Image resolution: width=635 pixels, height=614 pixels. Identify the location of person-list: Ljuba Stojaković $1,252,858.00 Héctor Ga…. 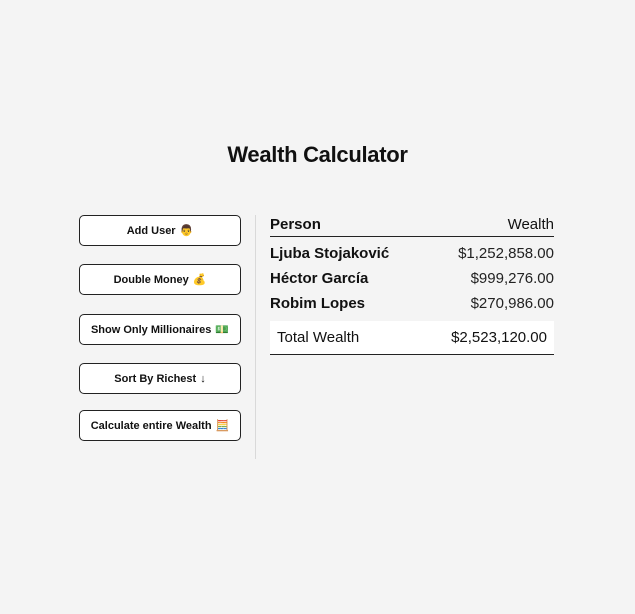
(412, 278).